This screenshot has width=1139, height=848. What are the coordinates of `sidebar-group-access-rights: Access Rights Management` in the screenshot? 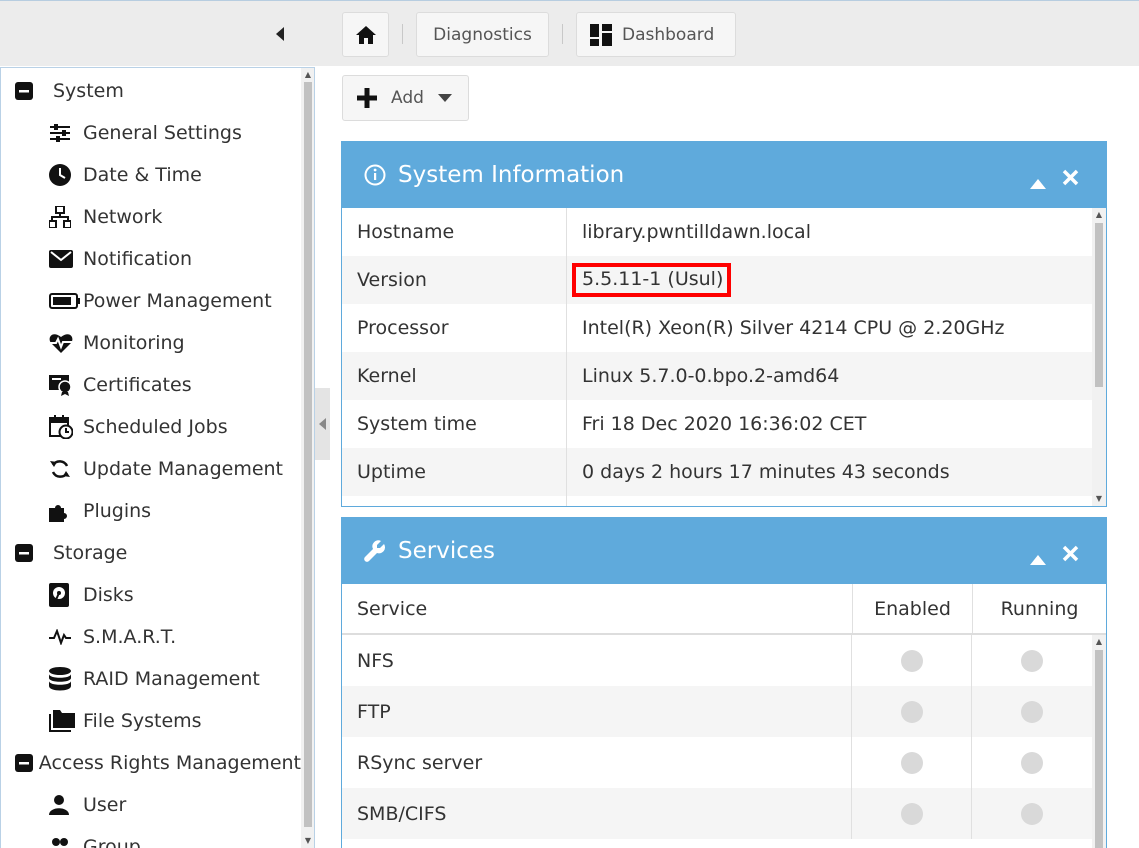 It's located at (151, 763).